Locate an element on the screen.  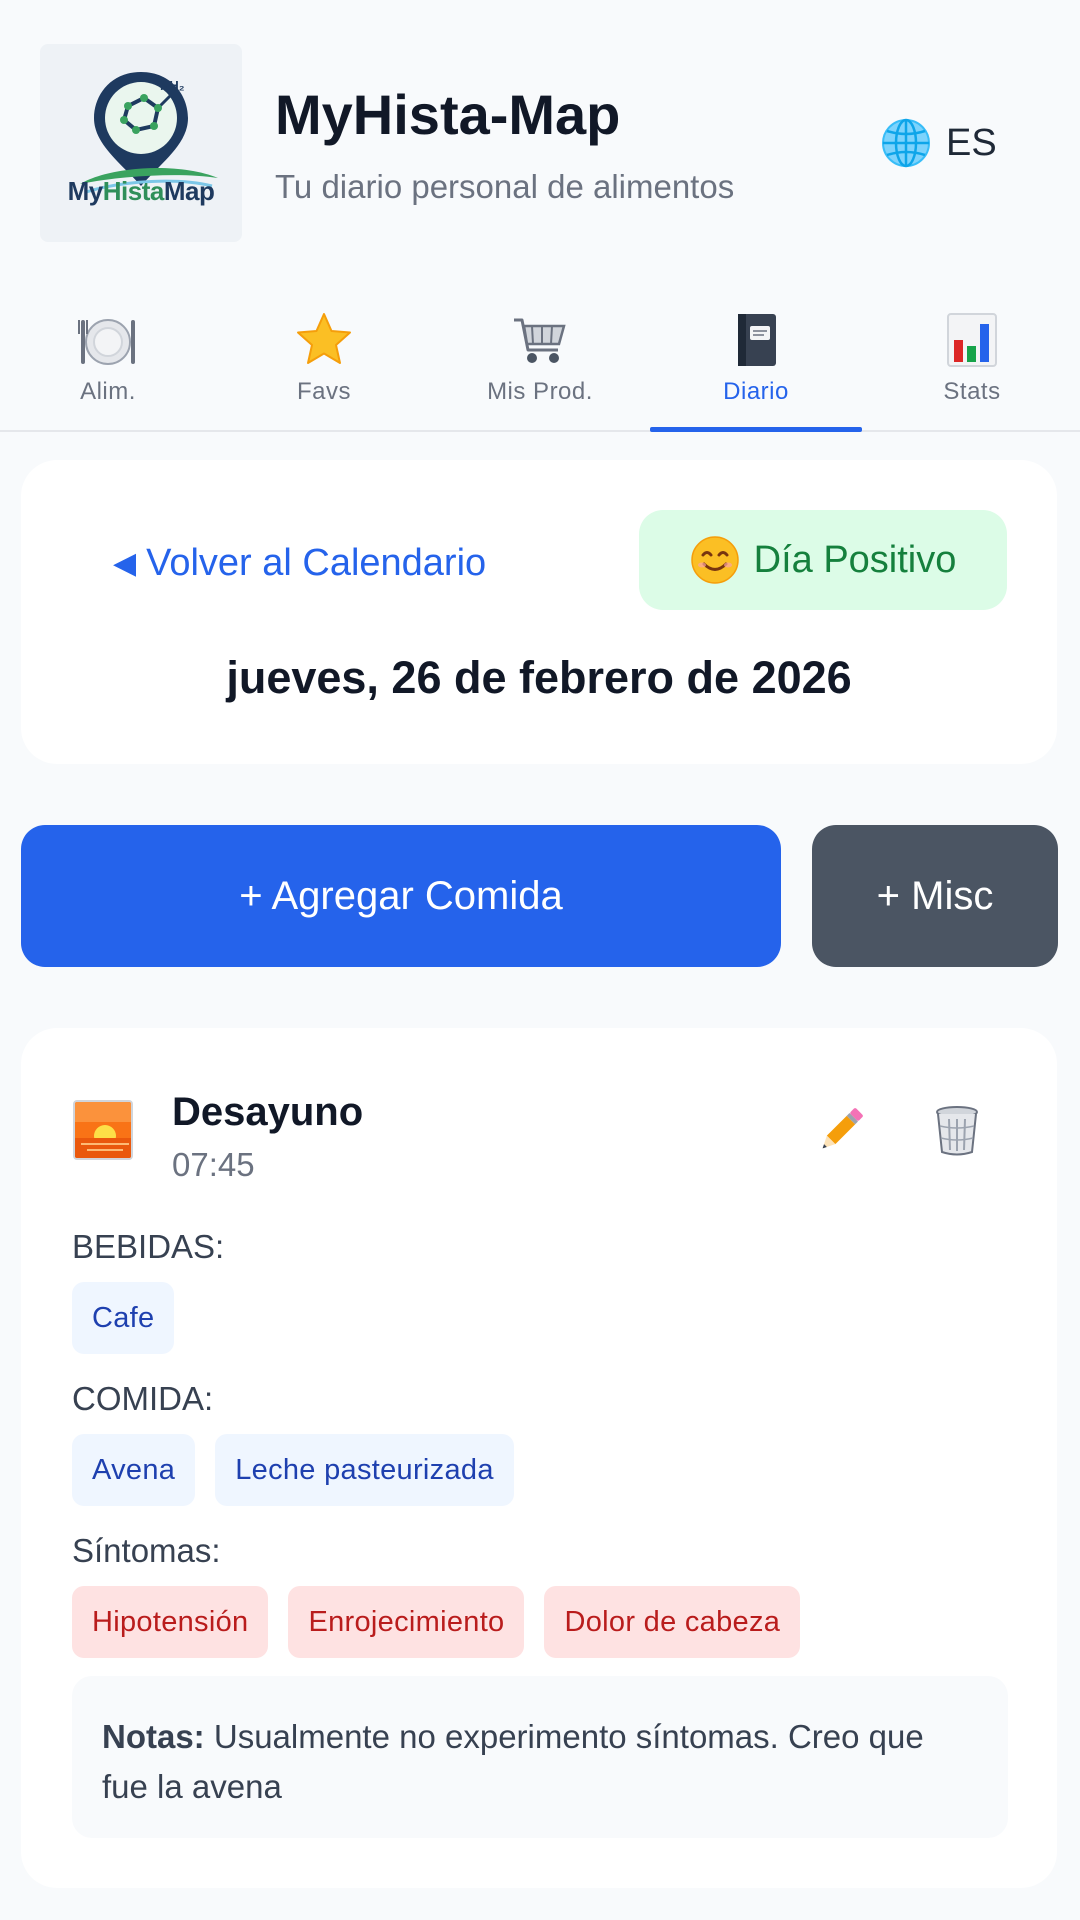
day-mood-label: Día Positivo is located at coordinates (855, 559).